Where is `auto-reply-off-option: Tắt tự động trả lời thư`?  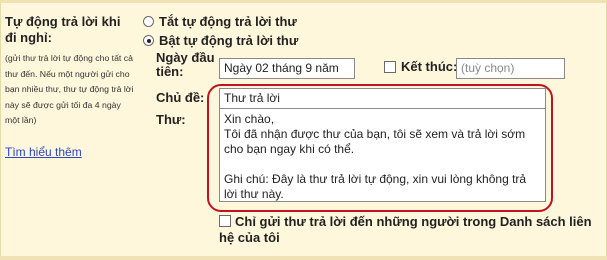 auto-reply-off-option: Tắt tự động trả lời thư is located at coordinates (220, 21).